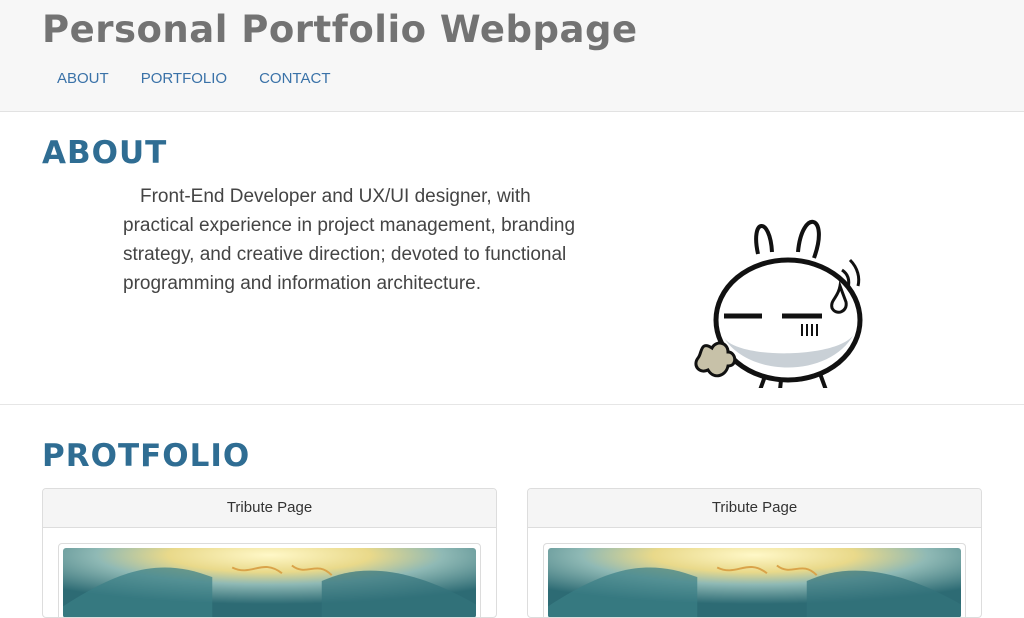  What do you see at coordinates (146, 456) in the screenshot?
I see `portfolio-heading: PROTFOLIO` at bounding box center [146, 456].